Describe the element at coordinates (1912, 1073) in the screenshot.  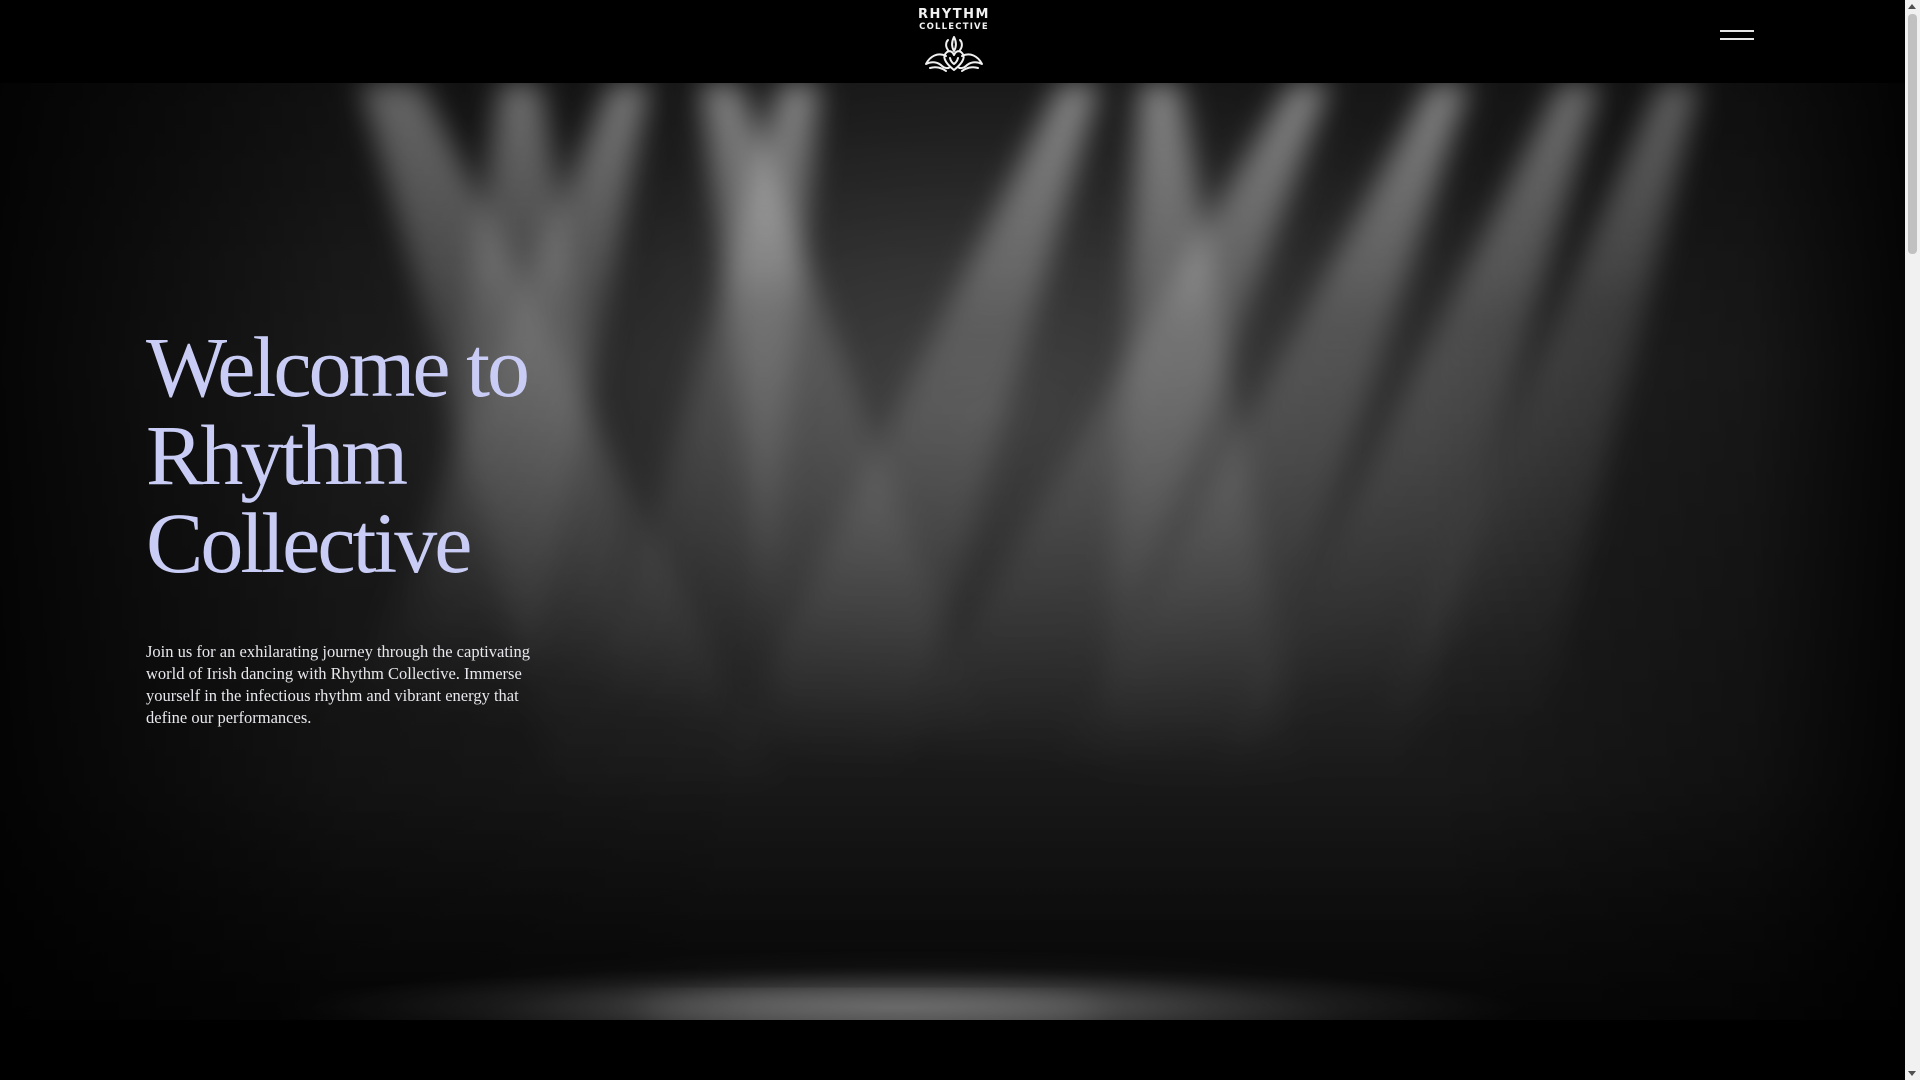
I see `scroll-down-arrow-icon` at that location.